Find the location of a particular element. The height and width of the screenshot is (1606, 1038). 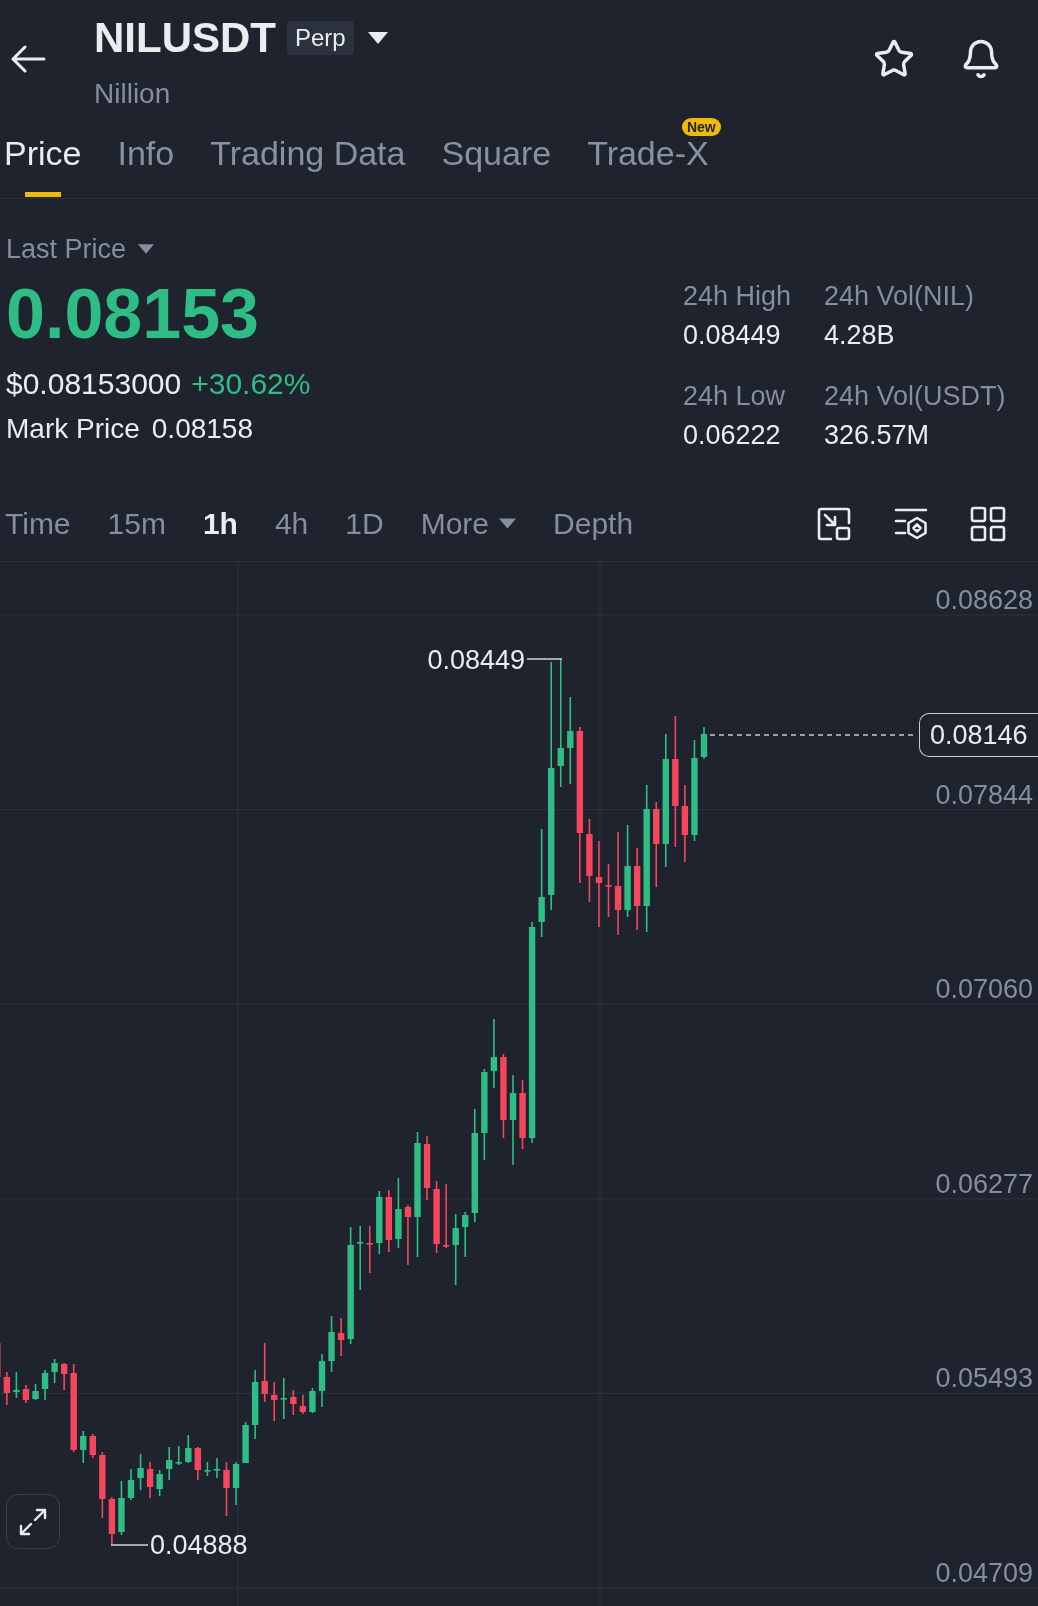

tab: Trading Data is located at coordinates (308, 166).